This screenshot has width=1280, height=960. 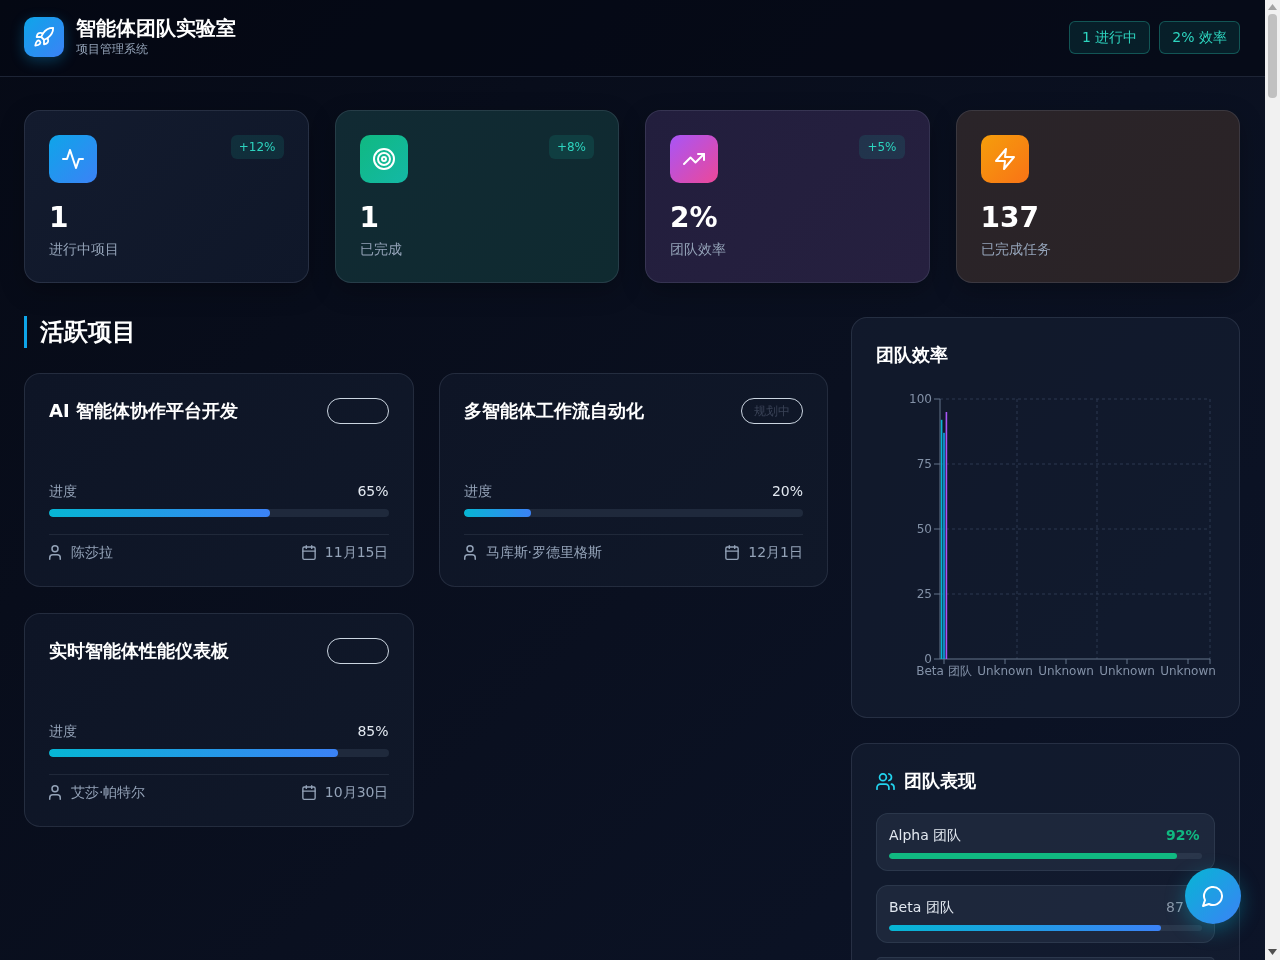 What do you see at coordinates (112, 49) in the screenshot?
I see `app-subtitle: 项目管理系统` at bounding box center [112, 49].